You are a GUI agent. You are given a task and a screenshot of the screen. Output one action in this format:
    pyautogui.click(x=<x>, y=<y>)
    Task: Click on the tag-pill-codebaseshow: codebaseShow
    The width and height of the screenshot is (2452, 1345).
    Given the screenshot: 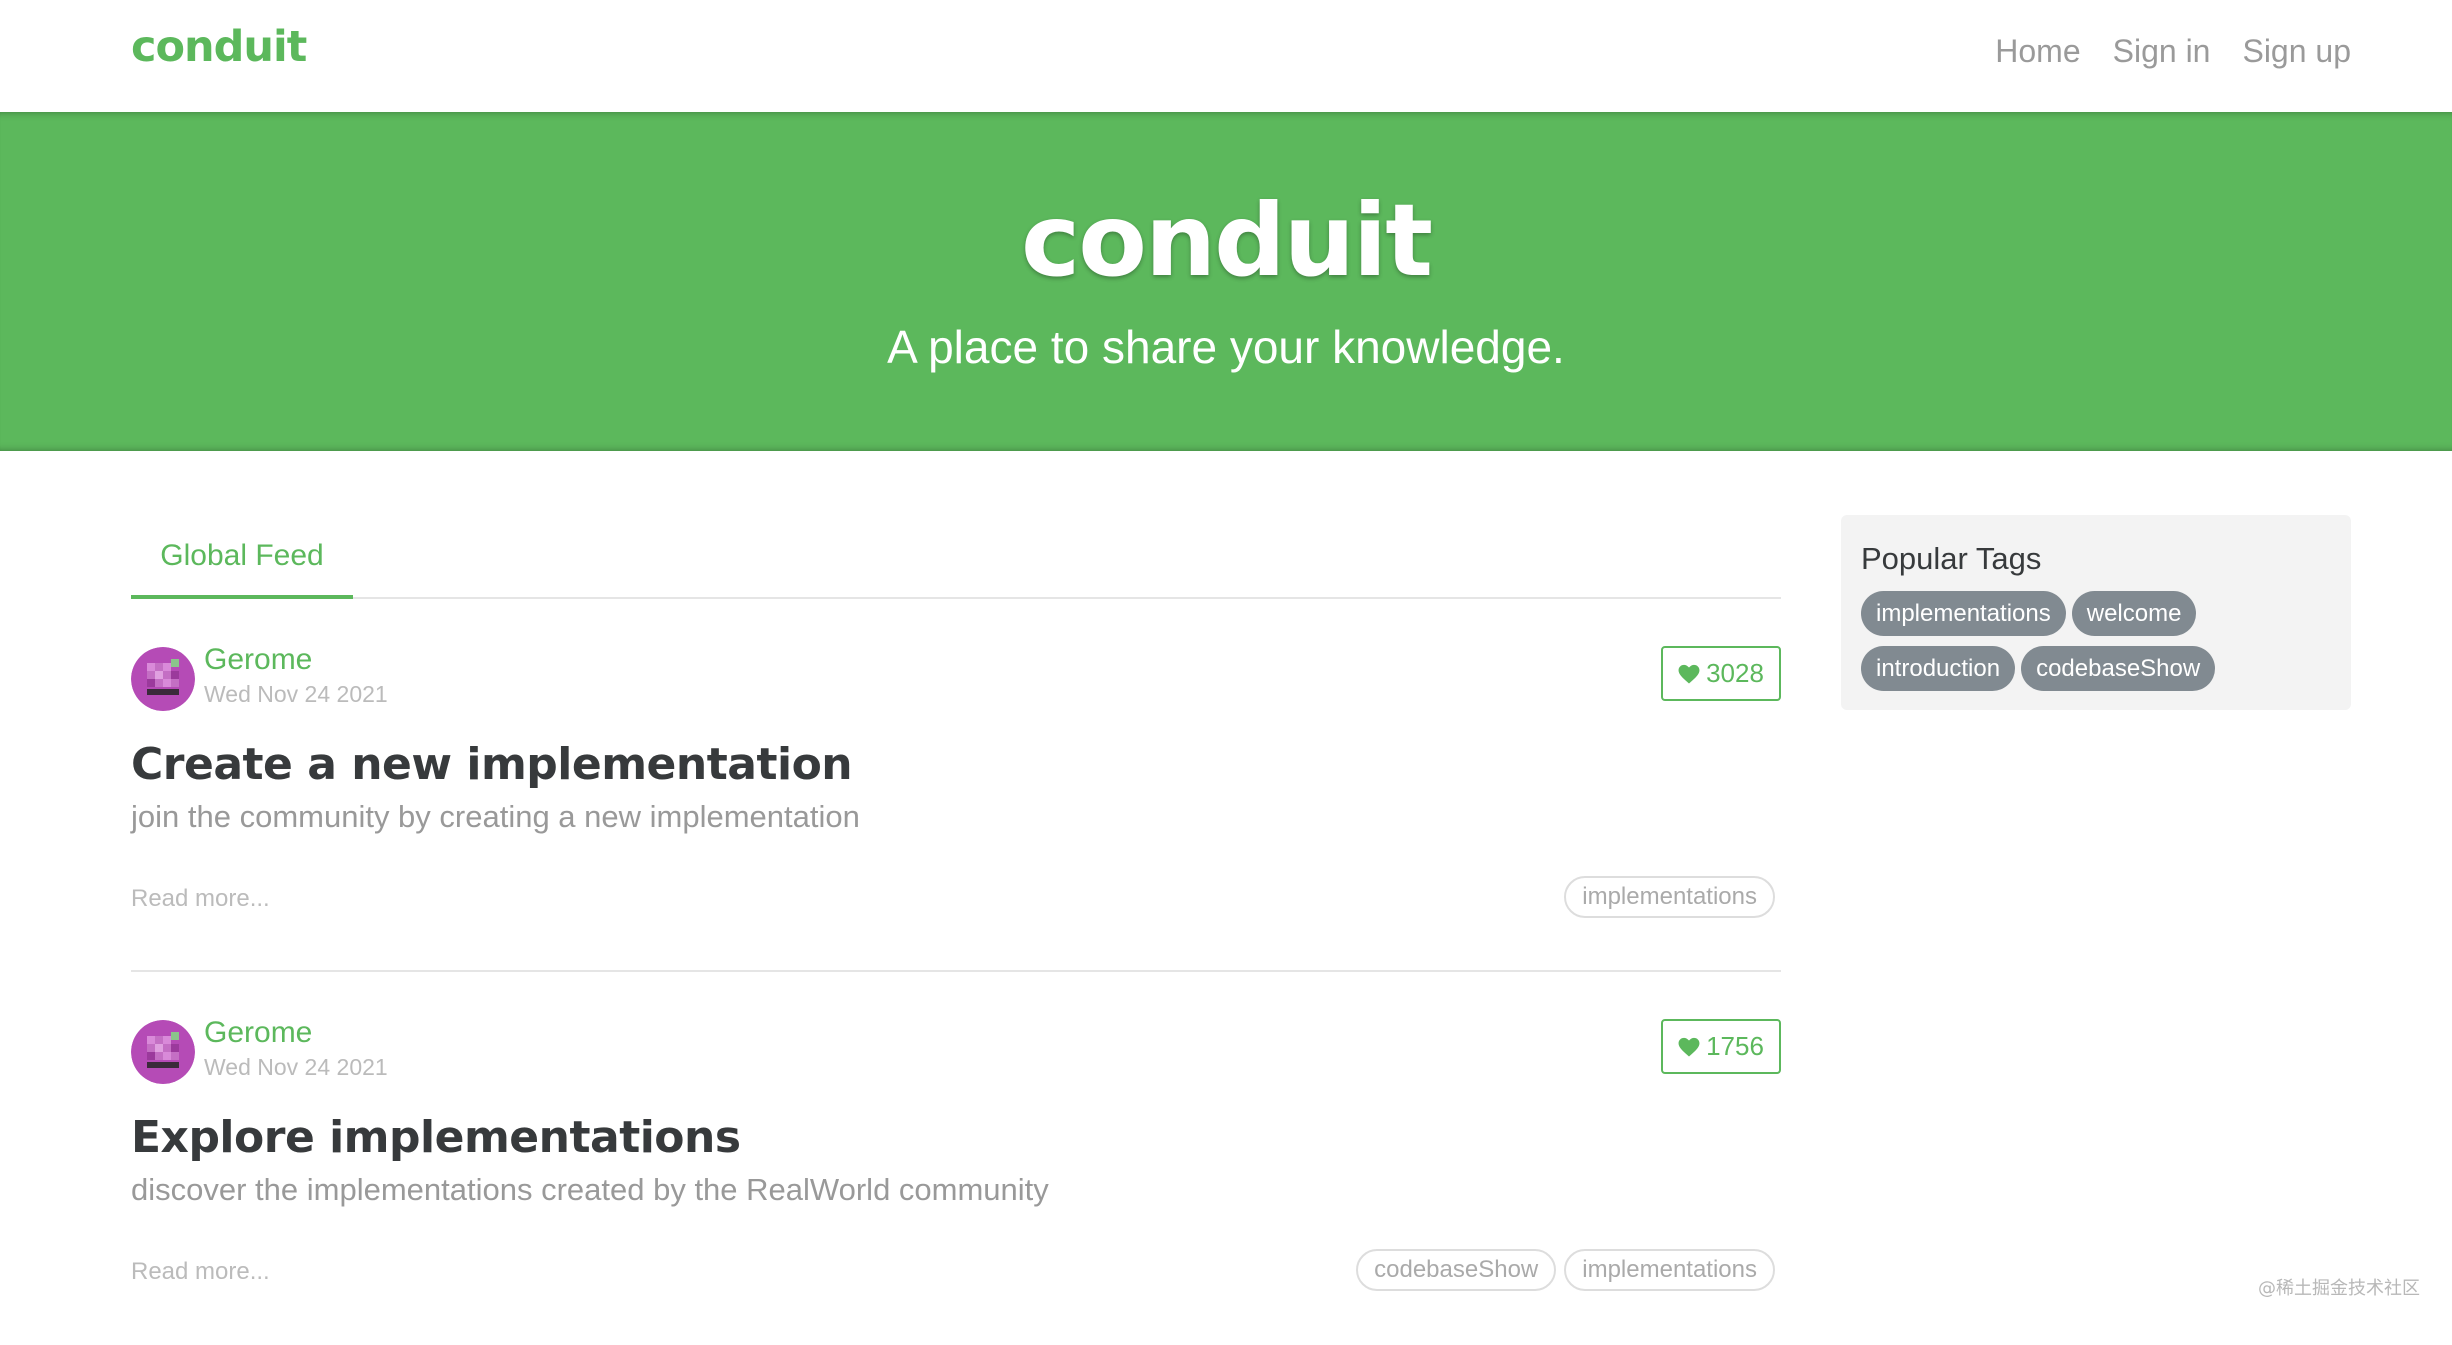 What is the action you would take?
    pyautogui.click(x=2118, y=668)
    